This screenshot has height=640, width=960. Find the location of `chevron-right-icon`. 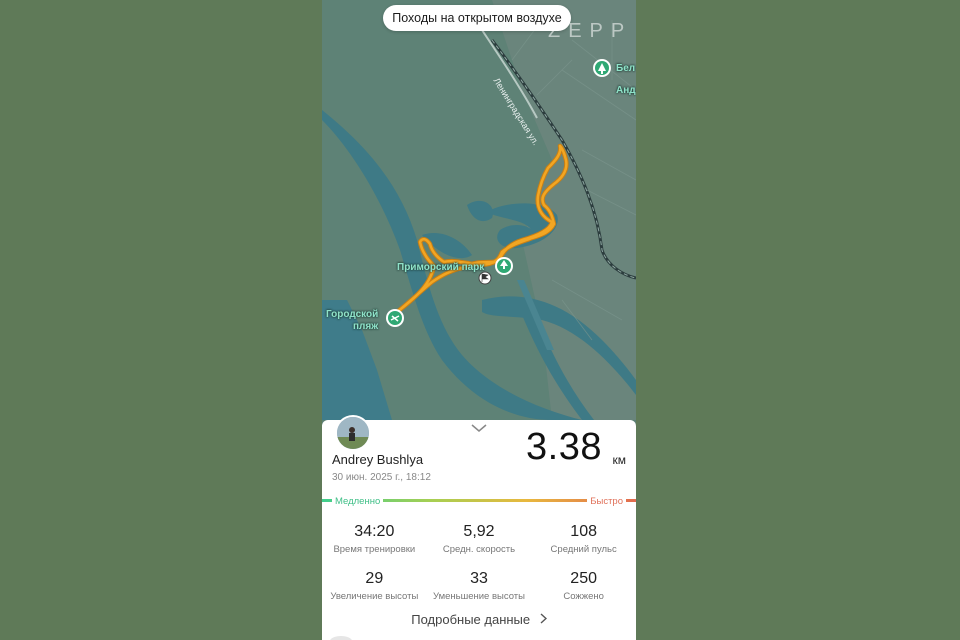

chevron-right-icon is located at coordinates (543, 619).